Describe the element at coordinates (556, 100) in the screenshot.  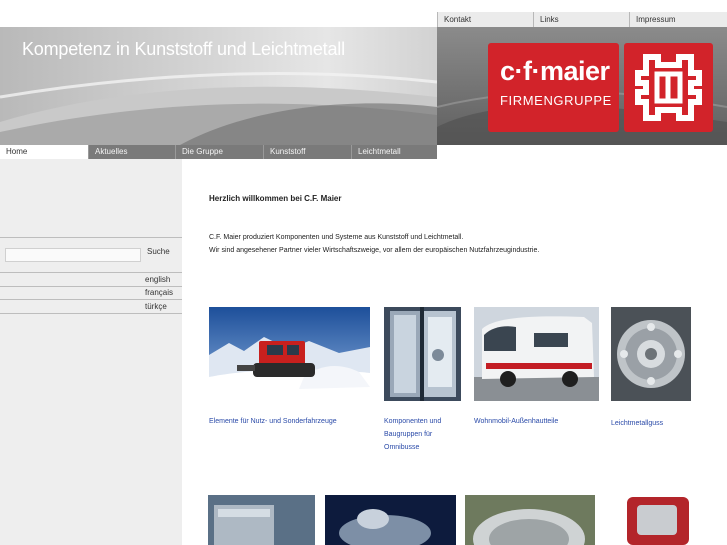
I see `logo-subtitle: FIRMENGRUPPE` at that location.